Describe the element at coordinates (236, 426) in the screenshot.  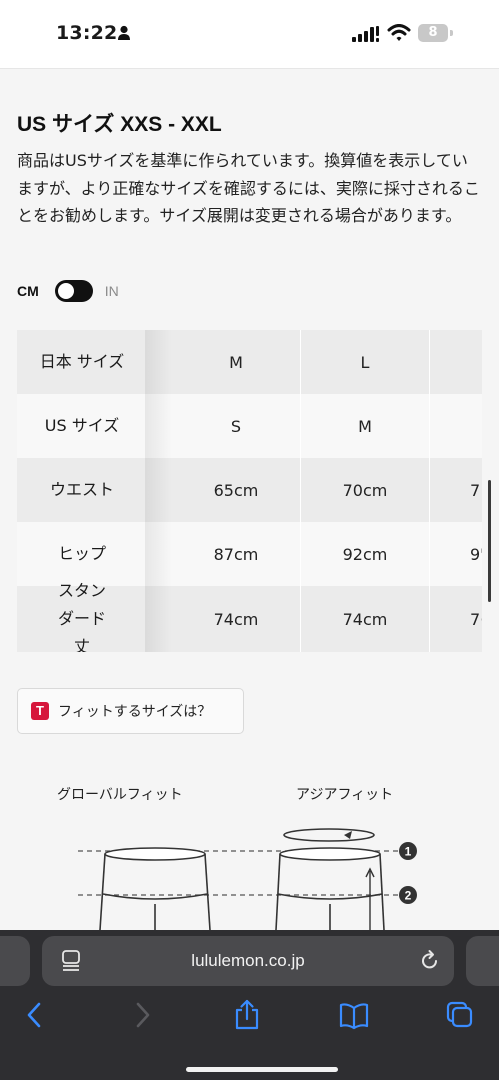
I see `table-cell: S` at that location.